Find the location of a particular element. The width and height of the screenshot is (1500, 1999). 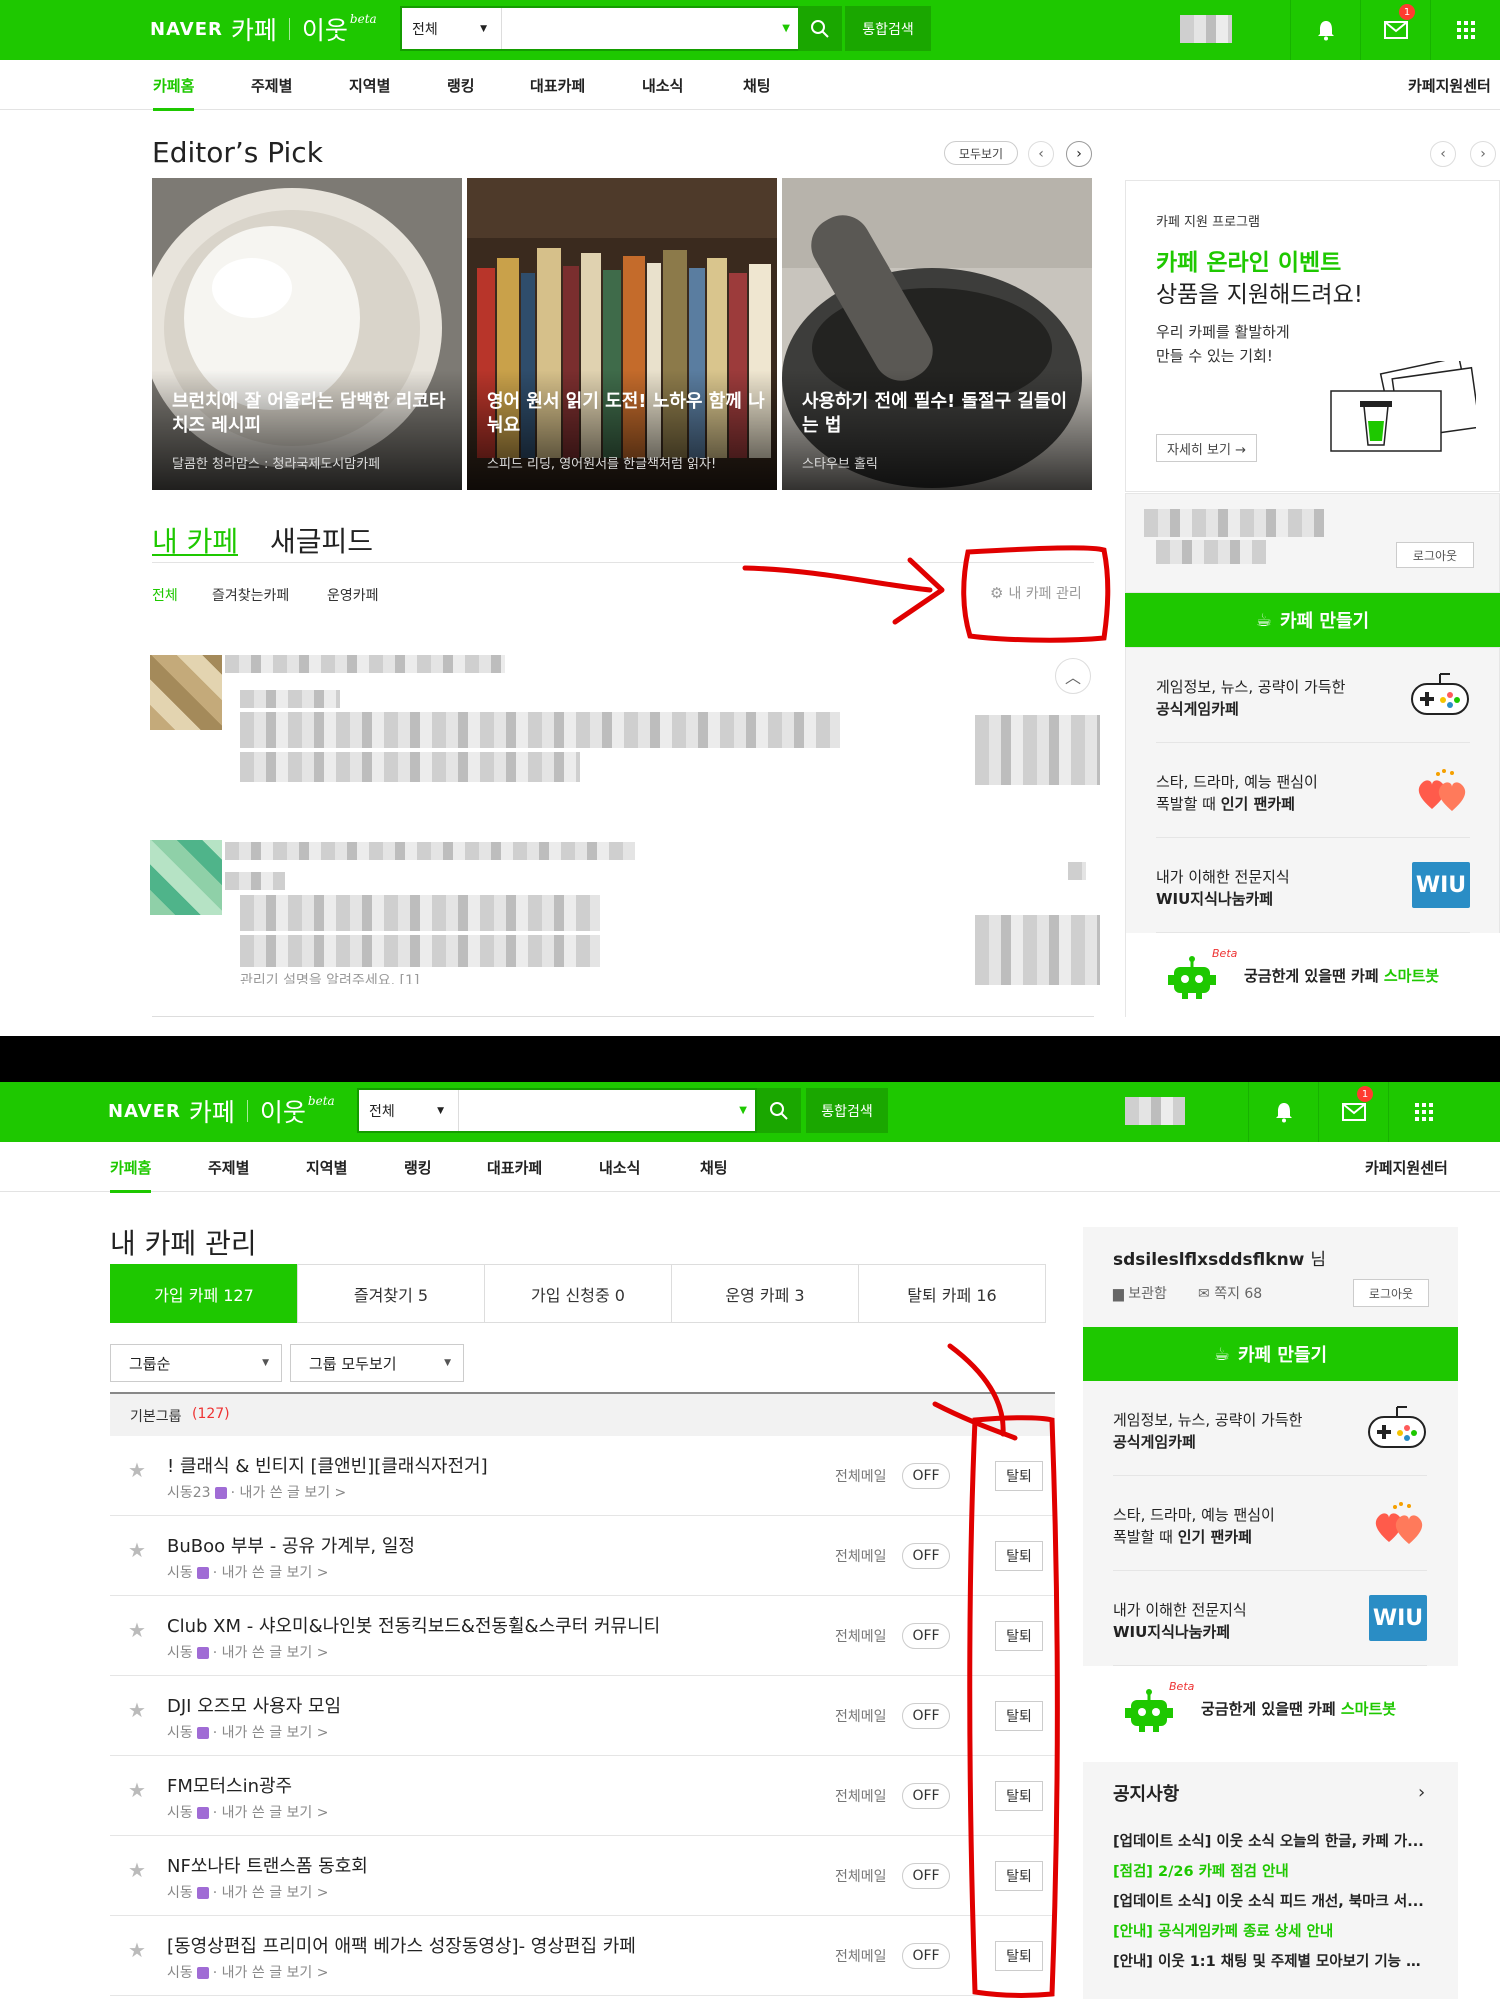

sort-select: 그룹순 ▼ is located at coordinates (196, 1363).